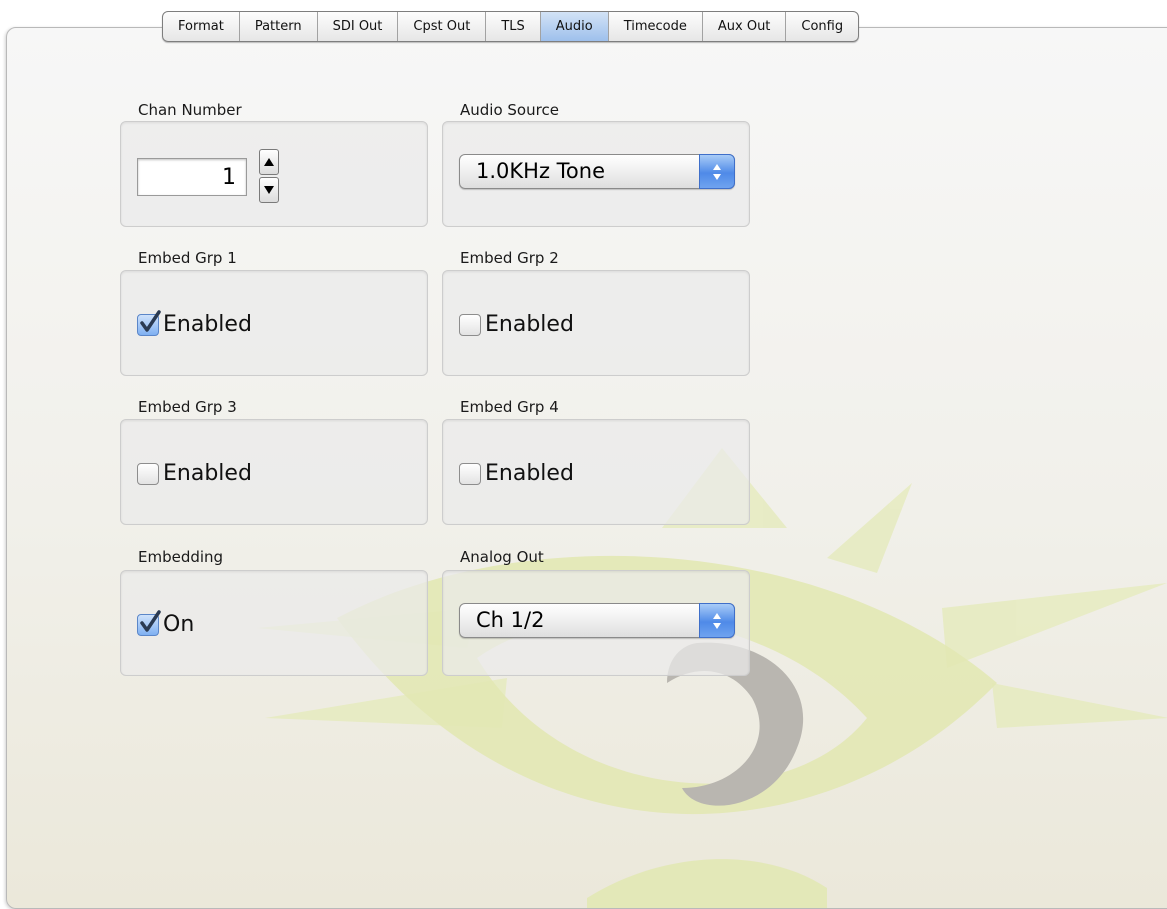  Describe the element at coordinates (574, 26) in the screenshot. I see `tab-audio: Audio` at that location.